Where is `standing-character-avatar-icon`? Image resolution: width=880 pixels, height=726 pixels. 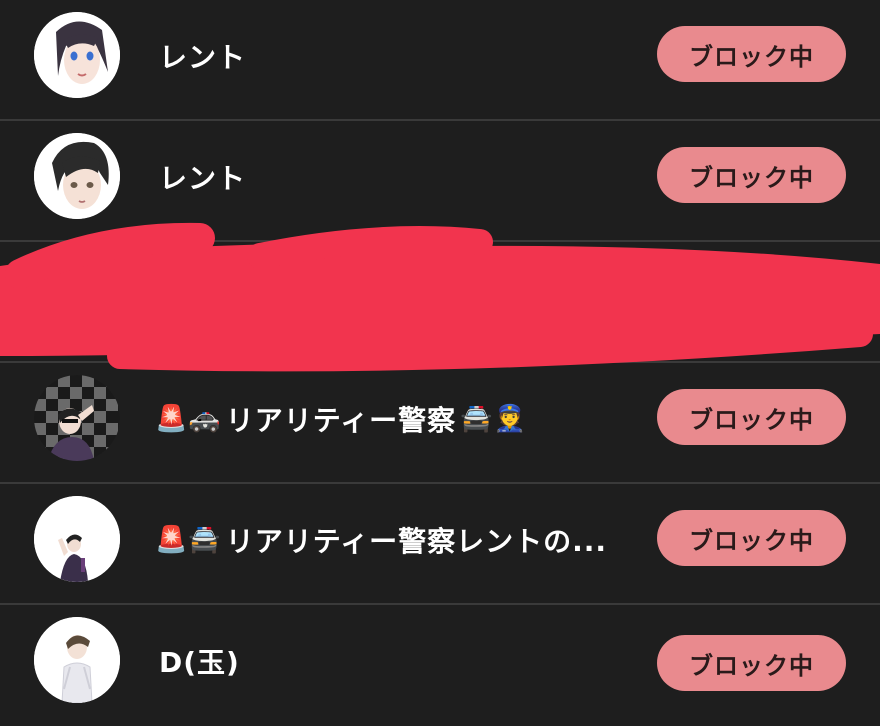
standing-character-avatar-icon is located at coordinates (77, 660).